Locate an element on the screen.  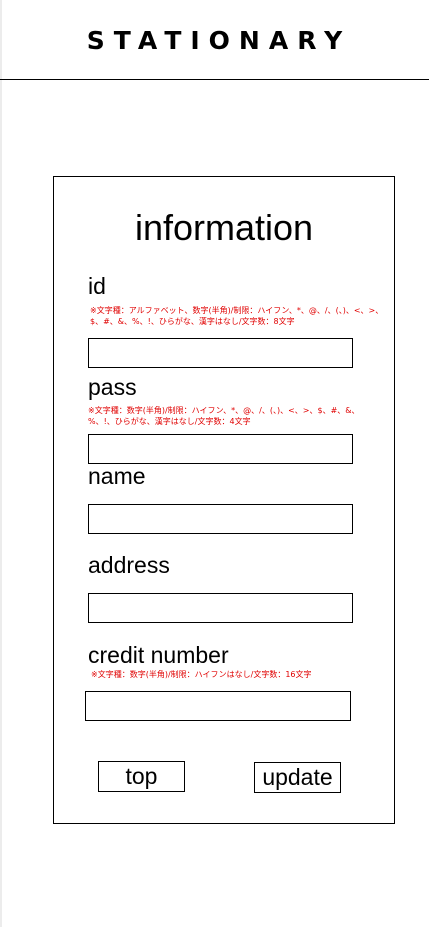
top-button: top is located at coordinates (141, 776).